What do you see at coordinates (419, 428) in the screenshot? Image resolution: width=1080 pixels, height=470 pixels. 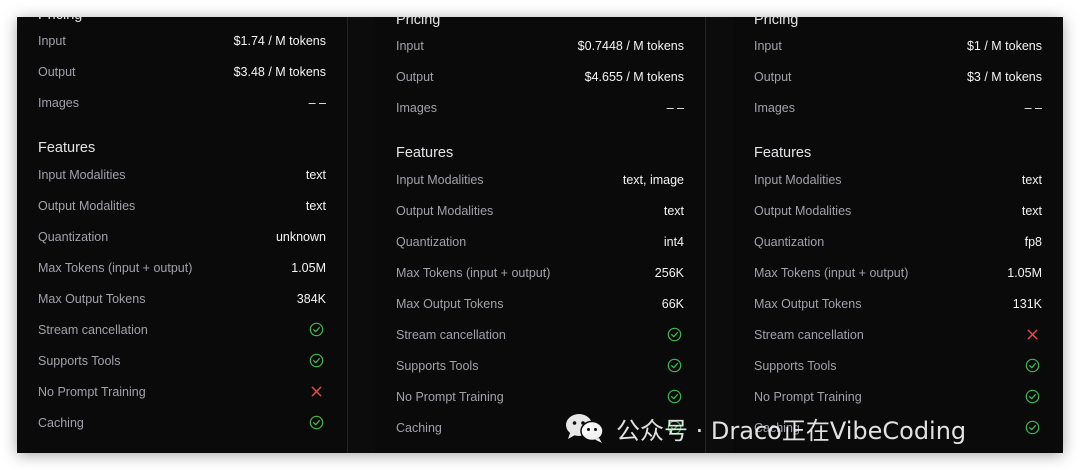 I see `spec-label: Caching` at bounding box center [419, 428].